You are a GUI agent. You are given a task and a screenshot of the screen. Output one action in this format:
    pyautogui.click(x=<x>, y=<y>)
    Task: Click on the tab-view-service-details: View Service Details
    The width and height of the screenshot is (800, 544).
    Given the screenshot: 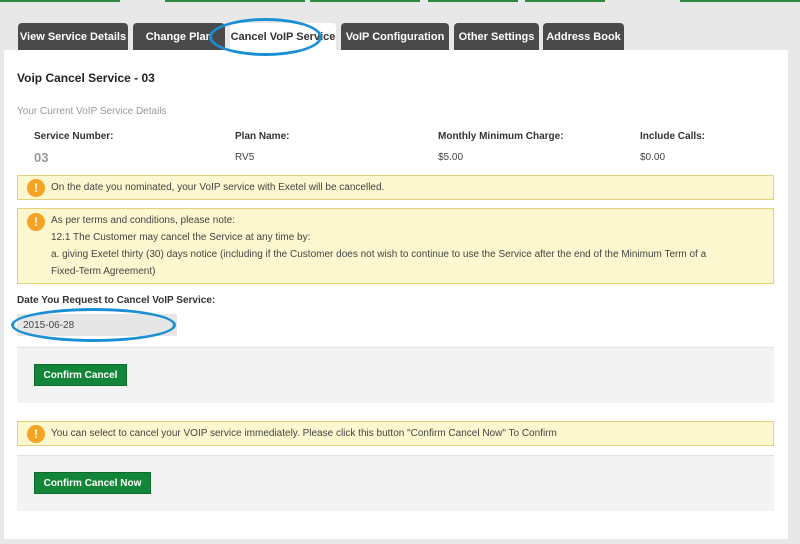 What is the action you would take?
    pyautogui.click(x=73, y=37)
    